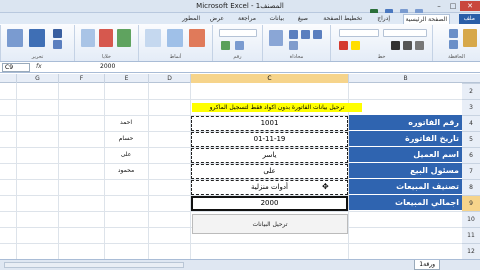  What do you see at coordinates (419, 45) in the screenshot?
I see `underline-icon` at bounding box center [419, 45].